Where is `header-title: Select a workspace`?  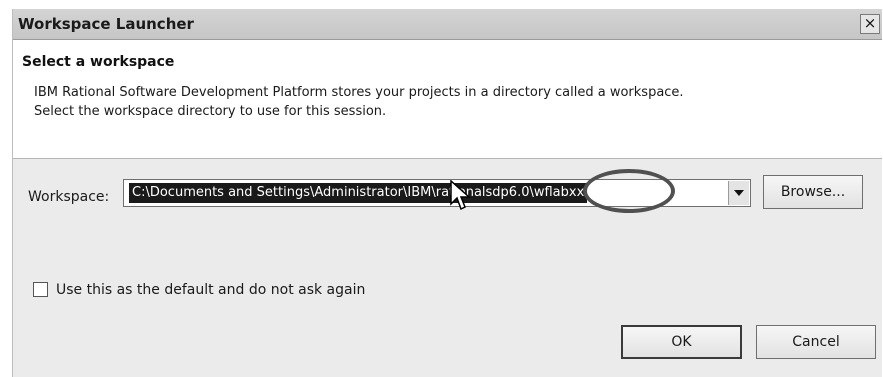 header-title: Select a workspace is located at coordinates (98, 62).